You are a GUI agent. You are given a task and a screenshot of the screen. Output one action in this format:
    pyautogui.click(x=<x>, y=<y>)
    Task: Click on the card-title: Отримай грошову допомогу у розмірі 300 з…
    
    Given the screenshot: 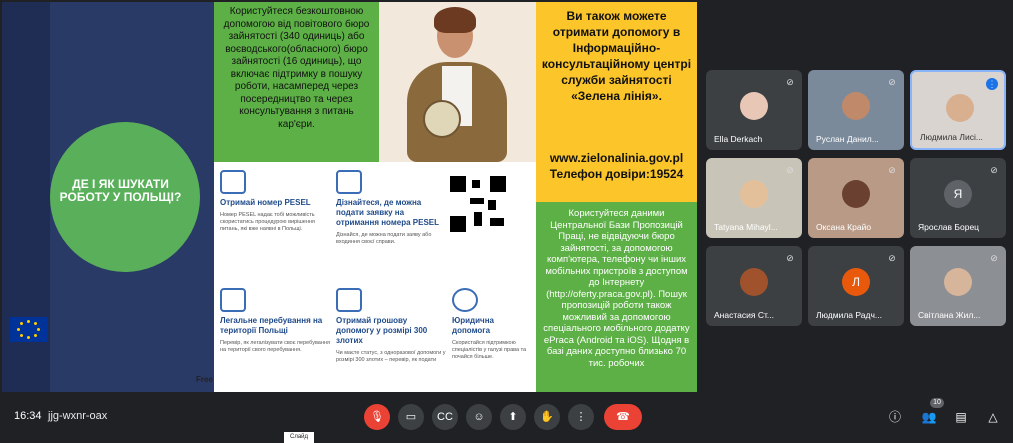 What is the action you would take?
    pyautogui.click(x=382, y=330)
    